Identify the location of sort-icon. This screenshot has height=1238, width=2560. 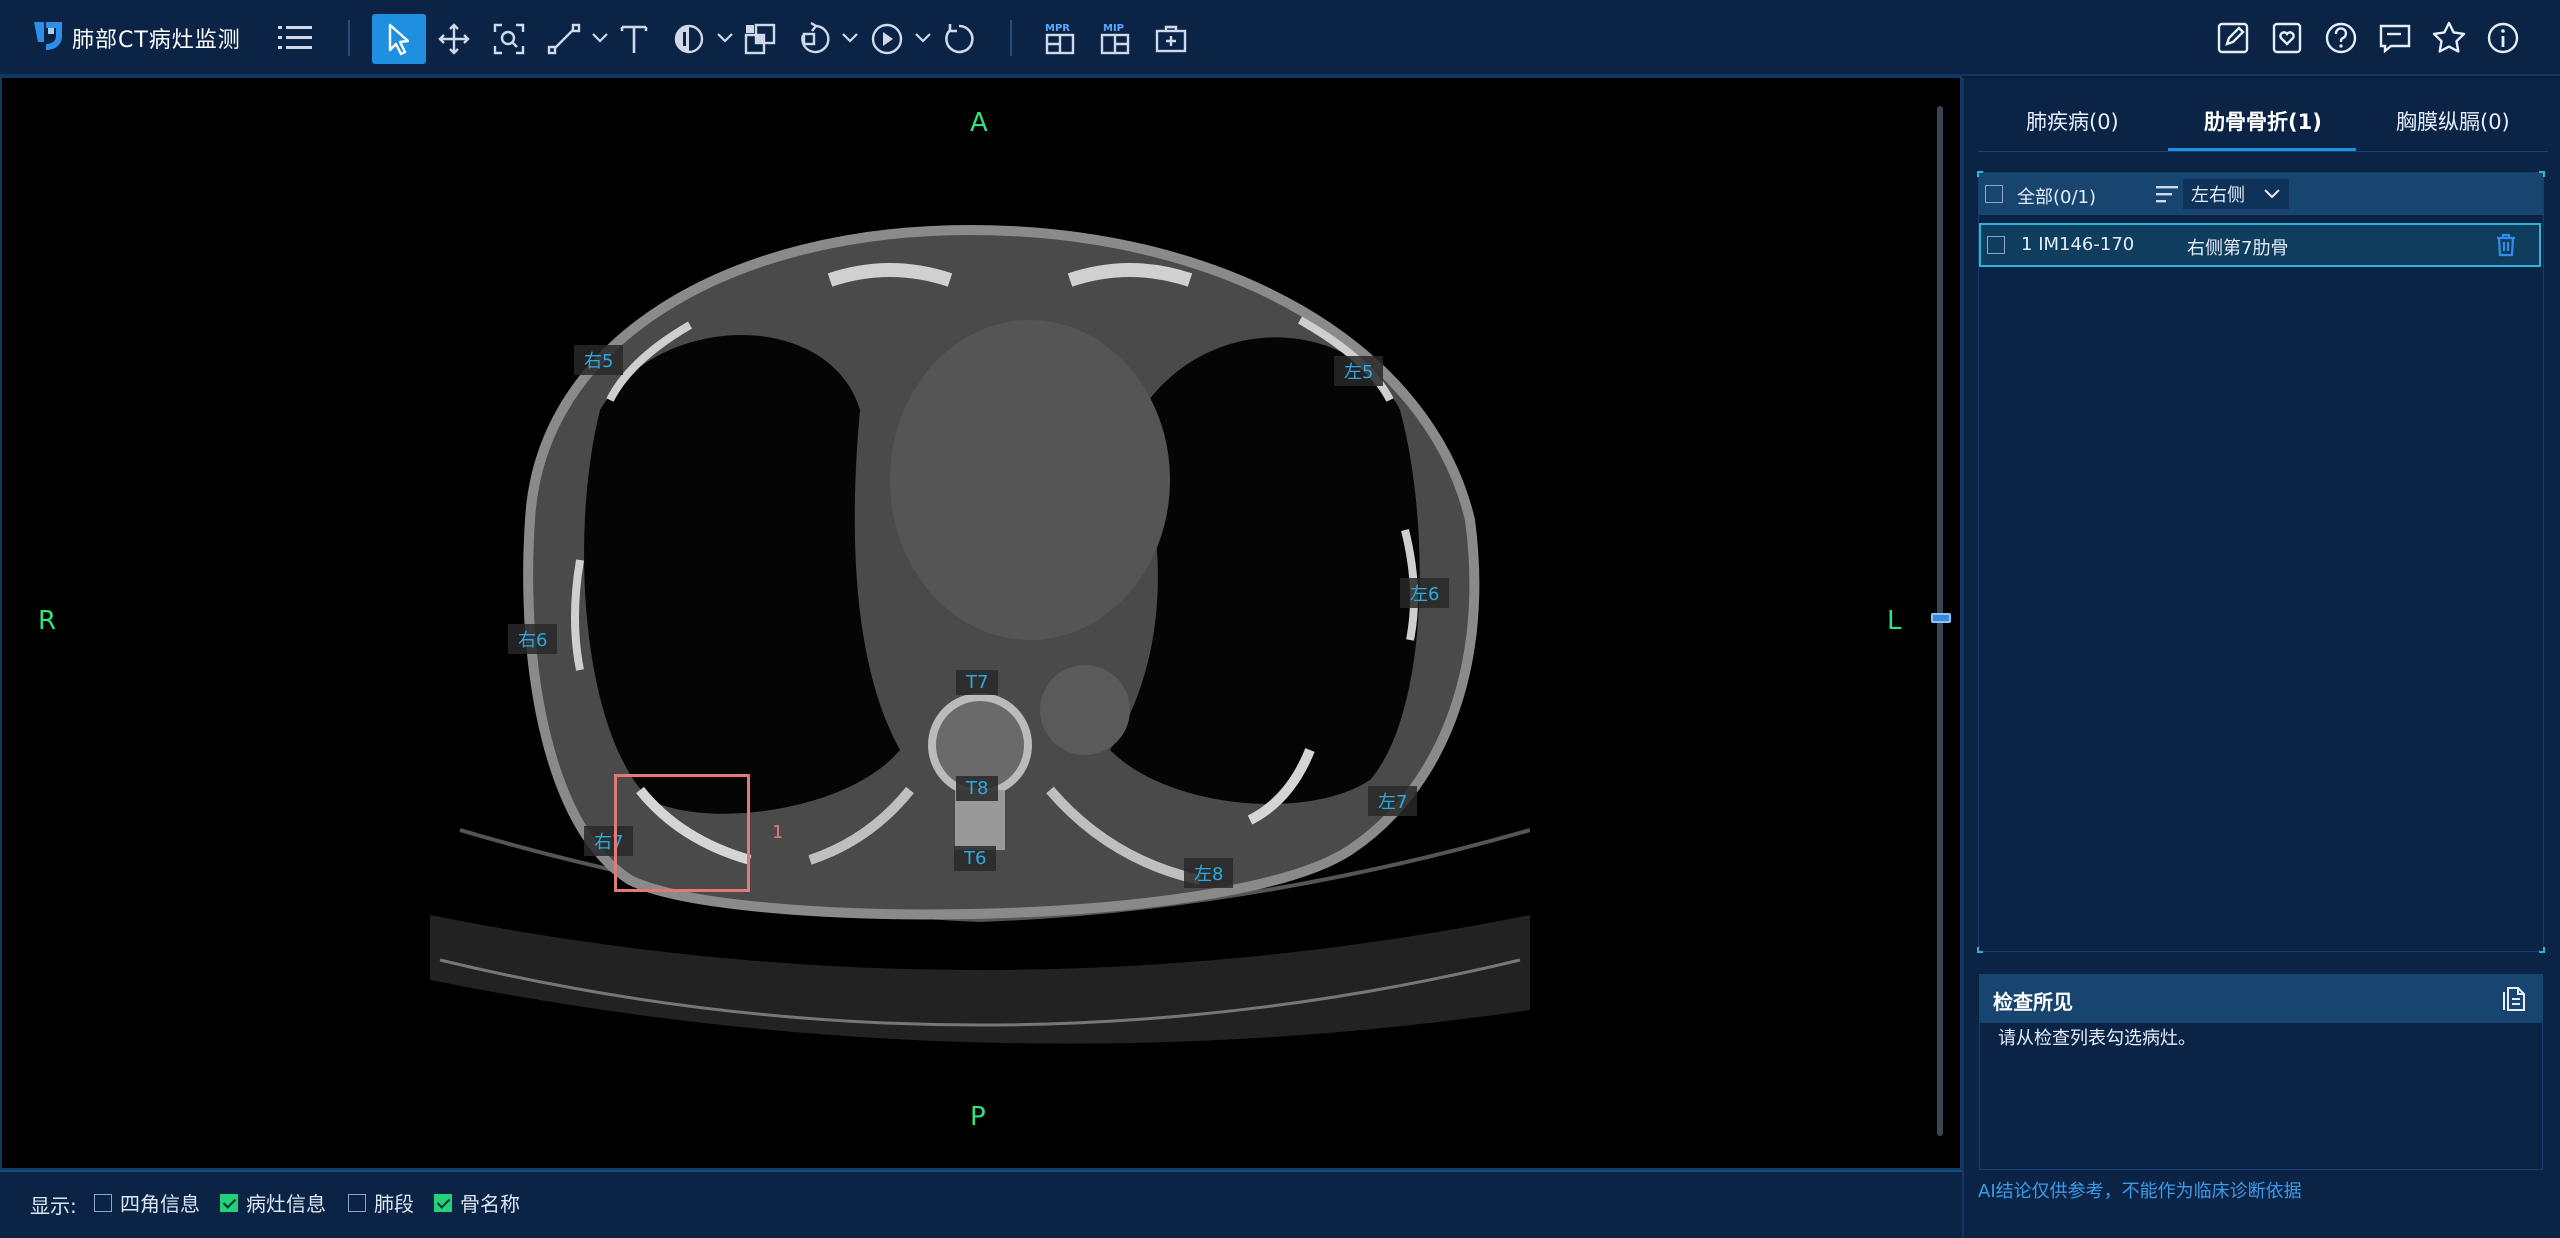
(2167, 194).